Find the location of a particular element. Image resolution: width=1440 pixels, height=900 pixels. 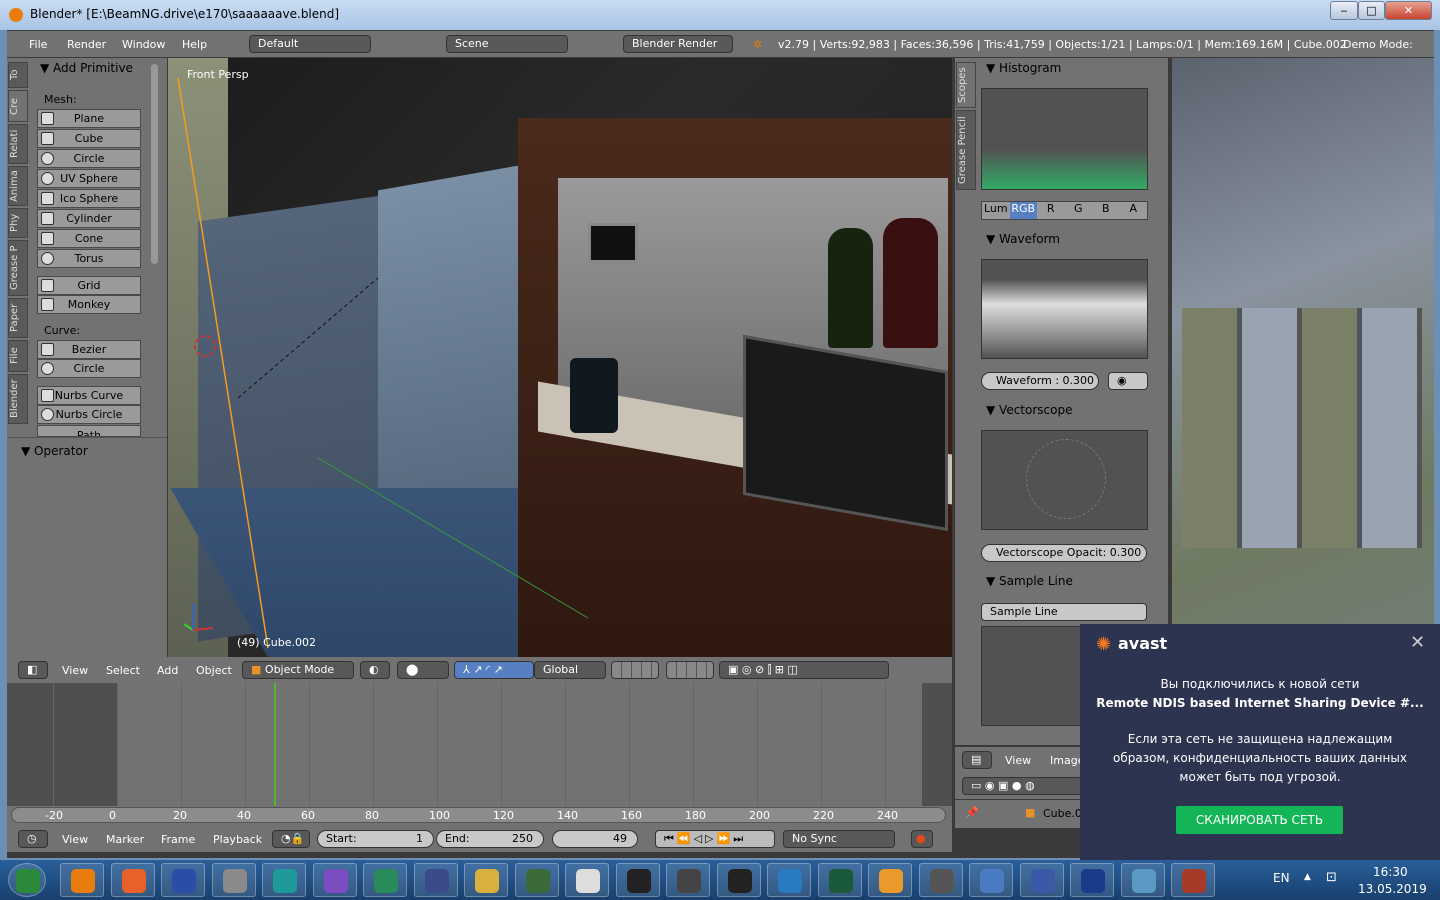

add-nurbs-curve-button: Nurbs Curve is located at coordinates (89, 395).